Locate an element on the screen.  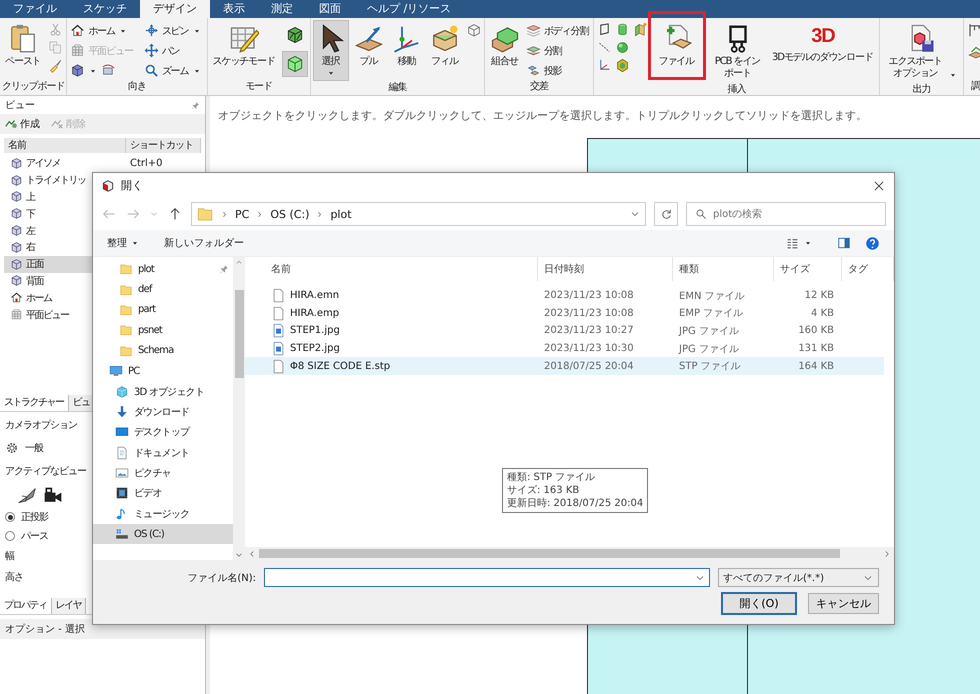
tooltip: 種類: STP ファイル サイズ: 163 KB 更新日時: 2018/07/25 20:04 is located at coordinates (575, 490).